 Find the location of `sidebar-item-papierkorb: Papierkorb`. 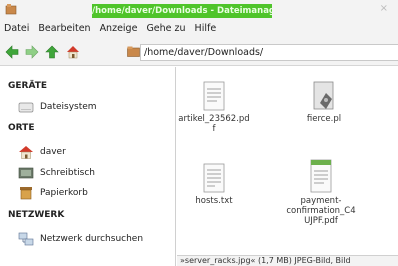

sidebar-item-papierkorb: Papierkorb is located at coordinates (53, 193).